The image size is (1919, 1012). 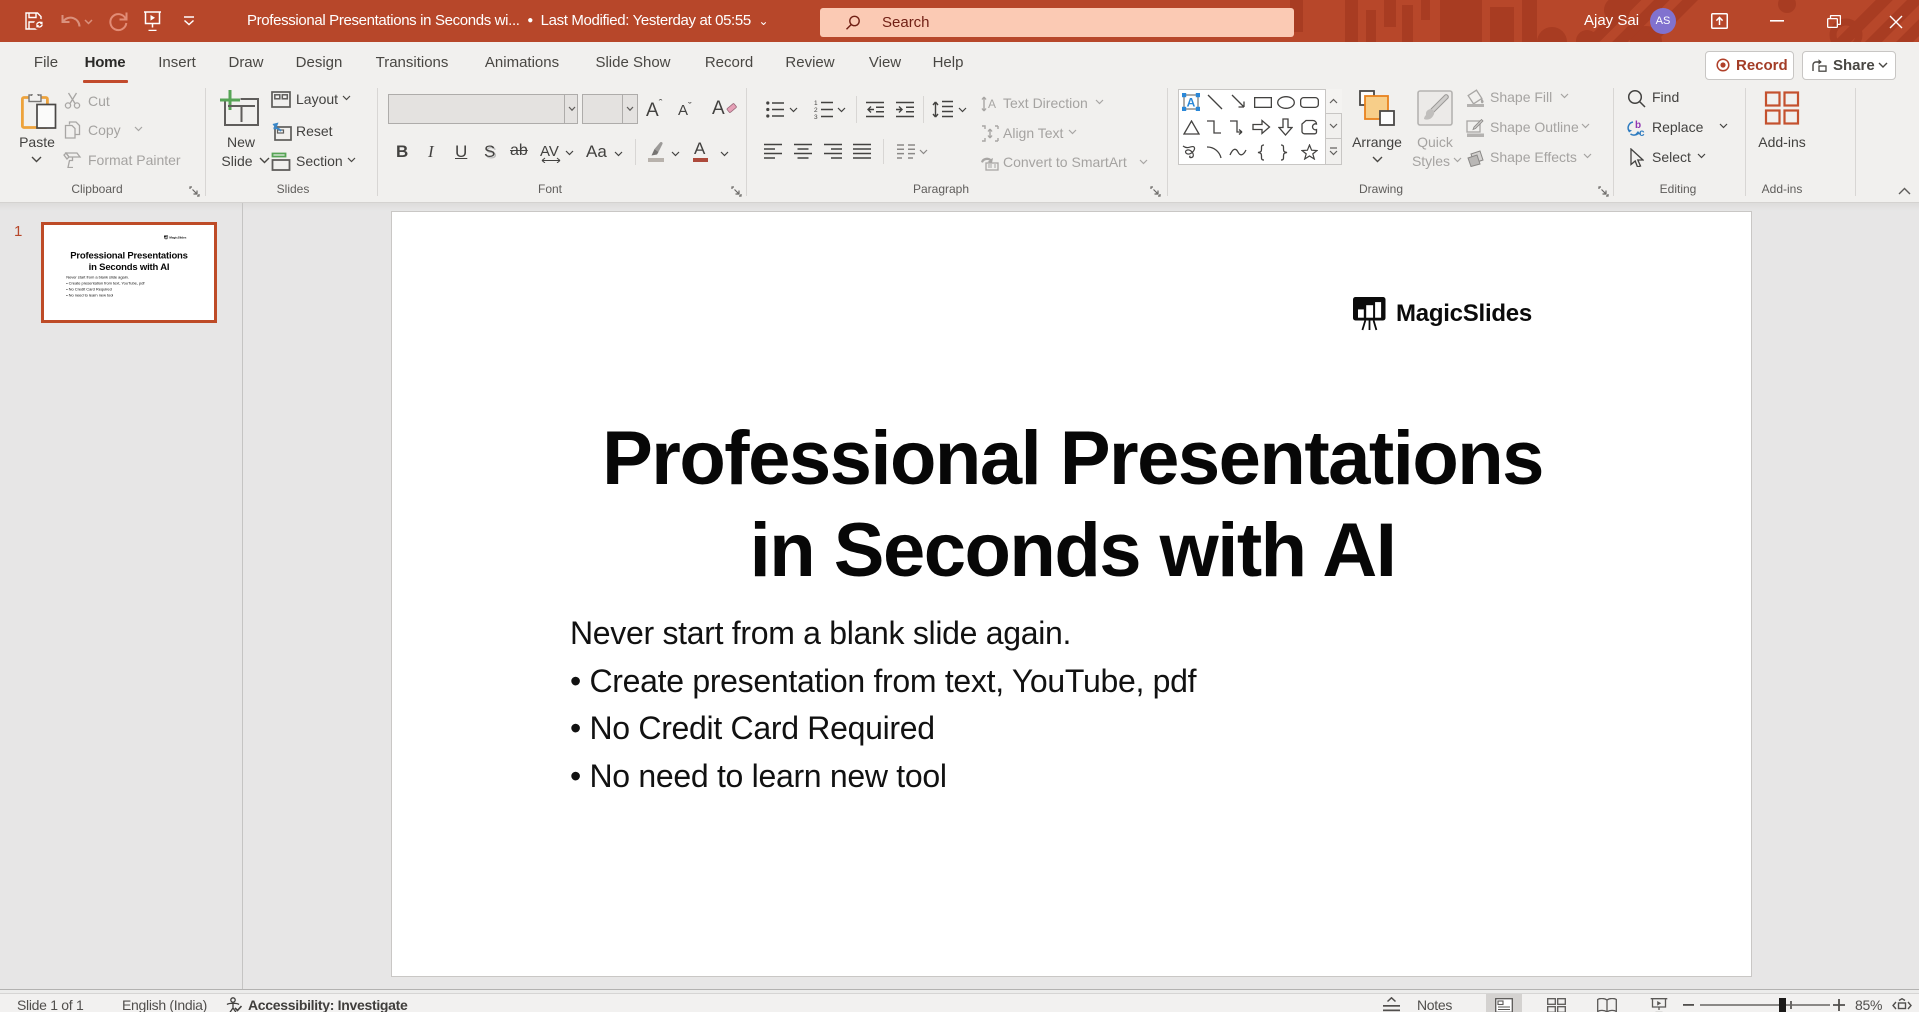 What do you see at coordinates (816, 103) in the screenshot?
I see `svg-text: 1` at bounding box center [816, 103].